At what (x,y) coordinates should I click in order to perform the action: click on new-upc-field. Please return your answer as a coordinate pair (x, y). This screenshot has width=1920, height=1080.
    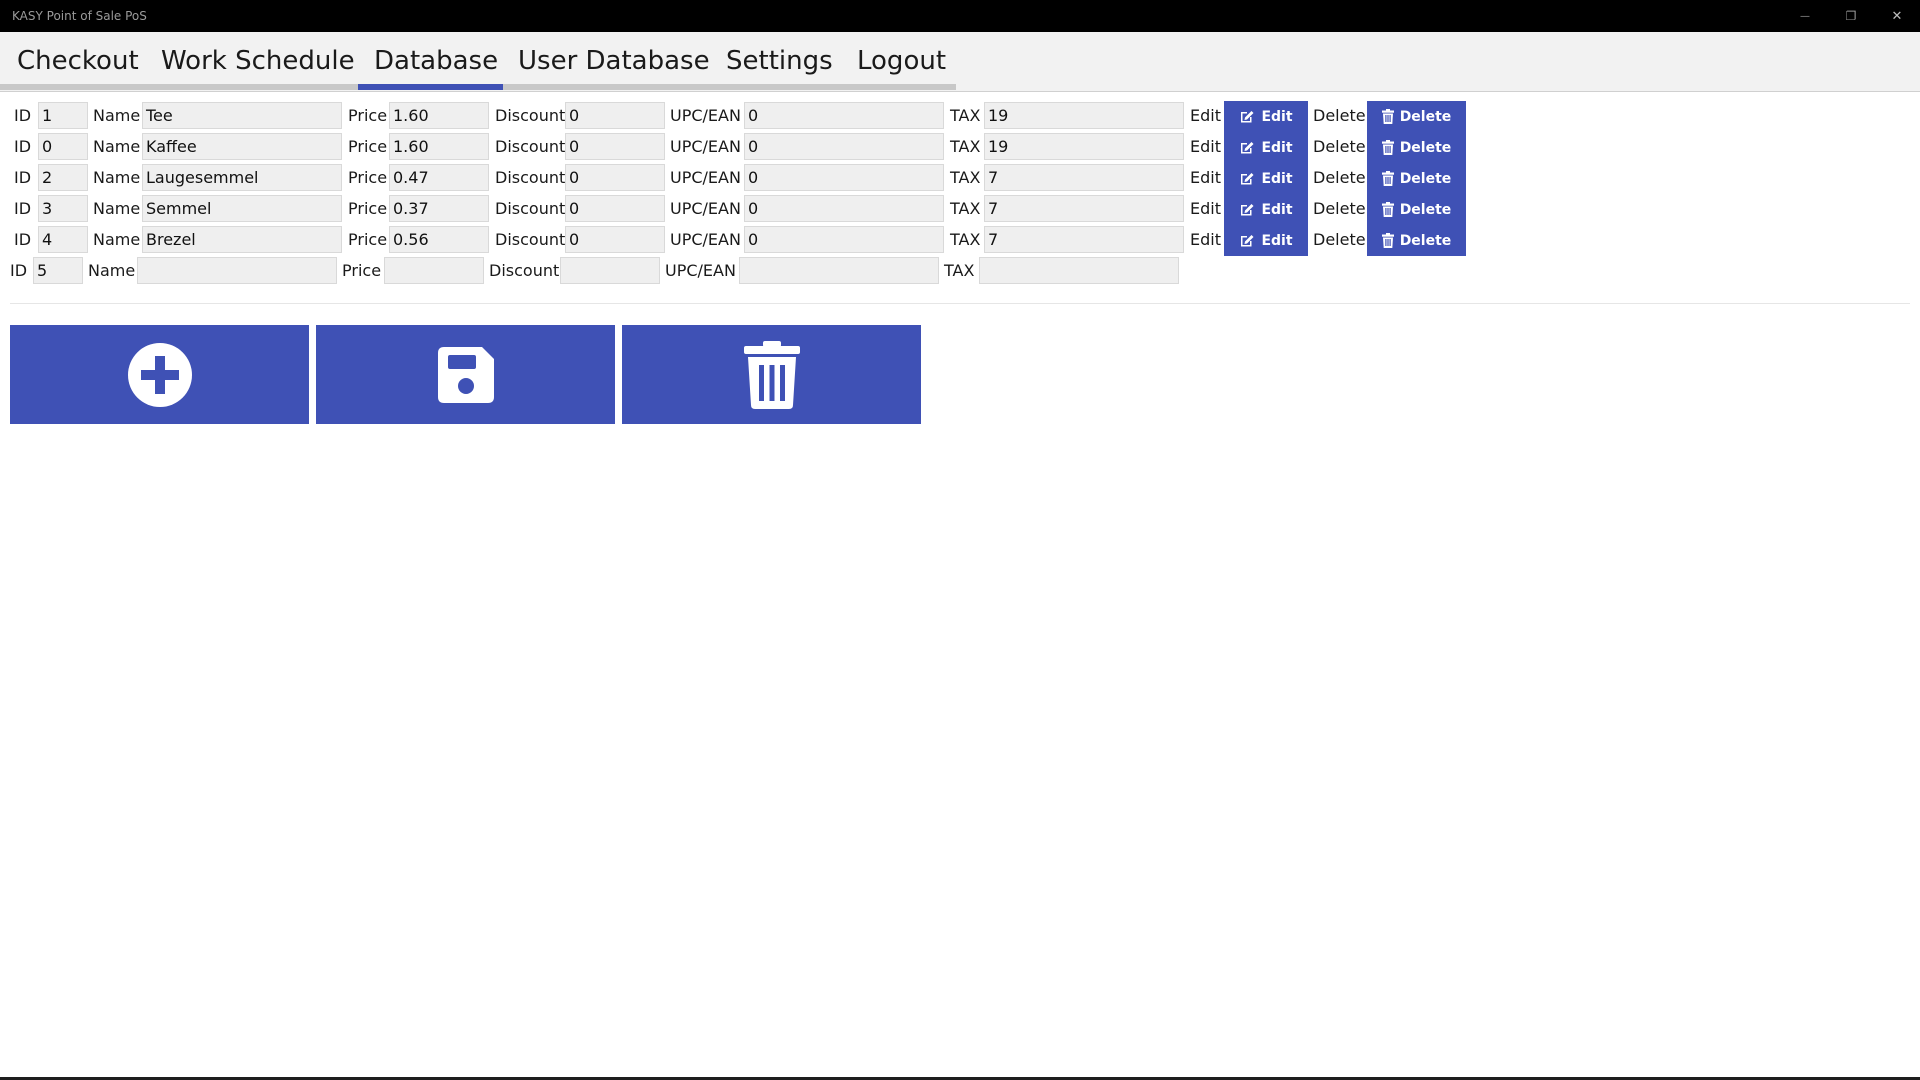
    Looking at the image, I should click on (839, 270).